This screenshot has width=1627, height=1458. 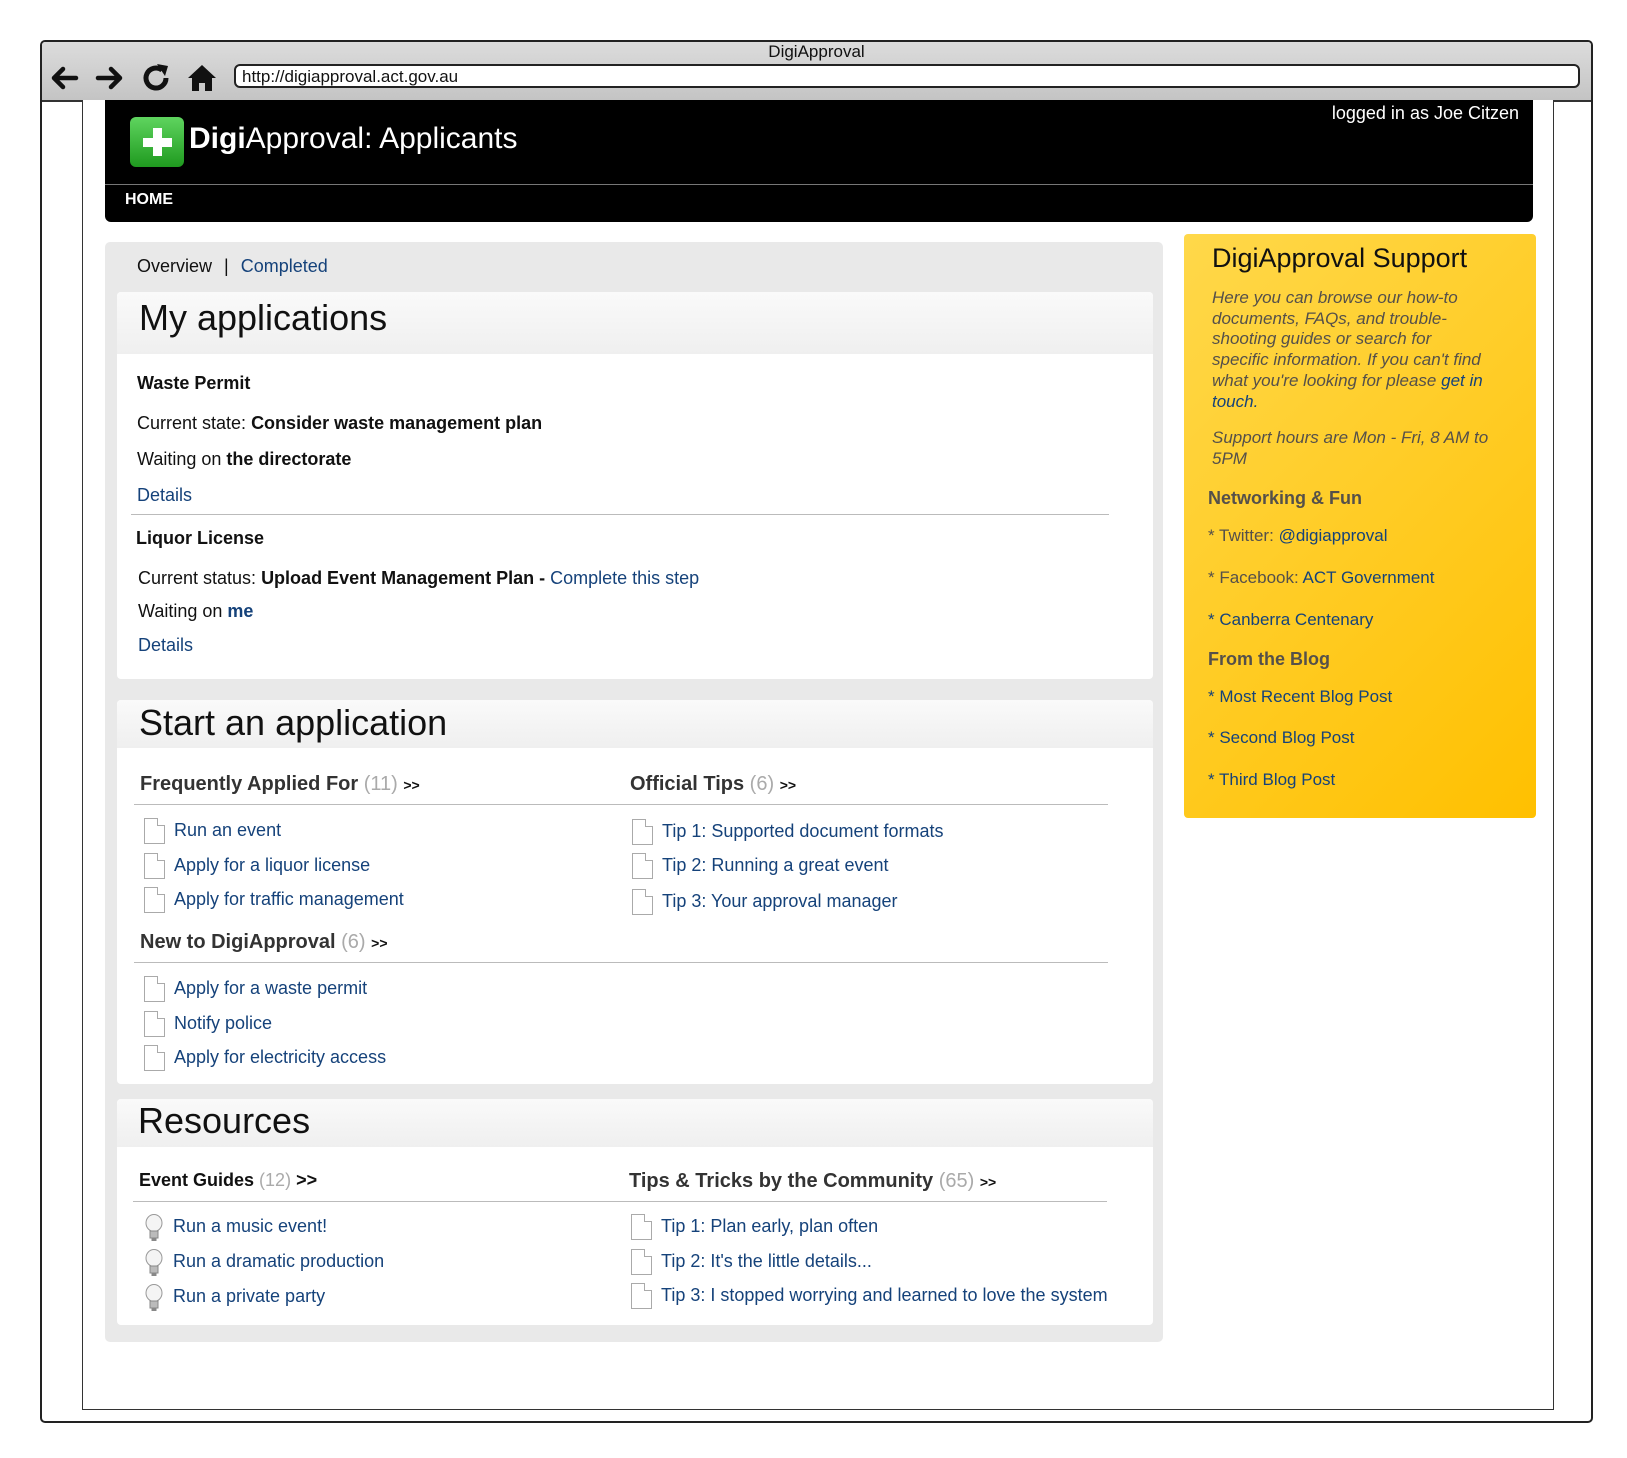 What do you see at coordinates (240, 611) in the screenshot?
I see `waiting-me-link: me` at bounding box center [240, 611].